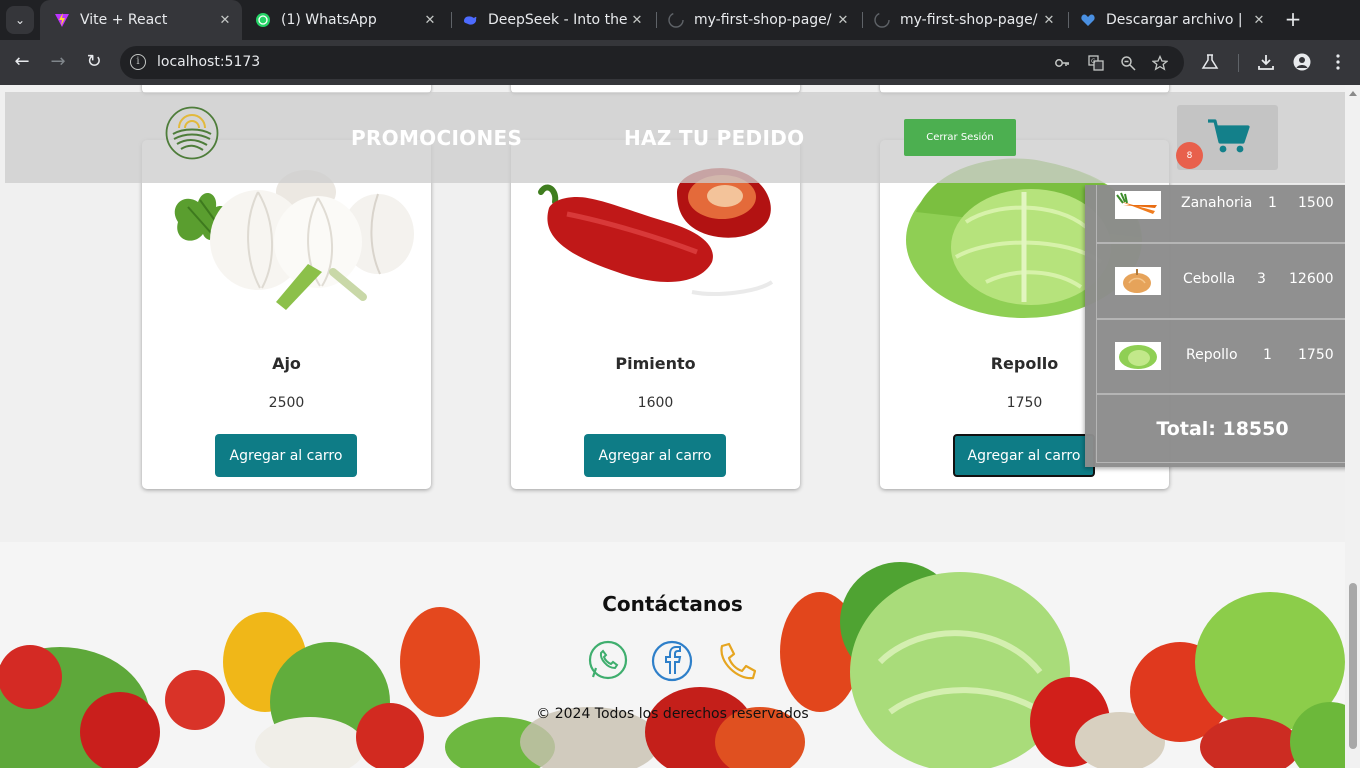 This screenshot has width=1360, height=768. Describe the element at coordinates (209, 62) in the screenshot. I see `url-text: localhost:5173` at that location.